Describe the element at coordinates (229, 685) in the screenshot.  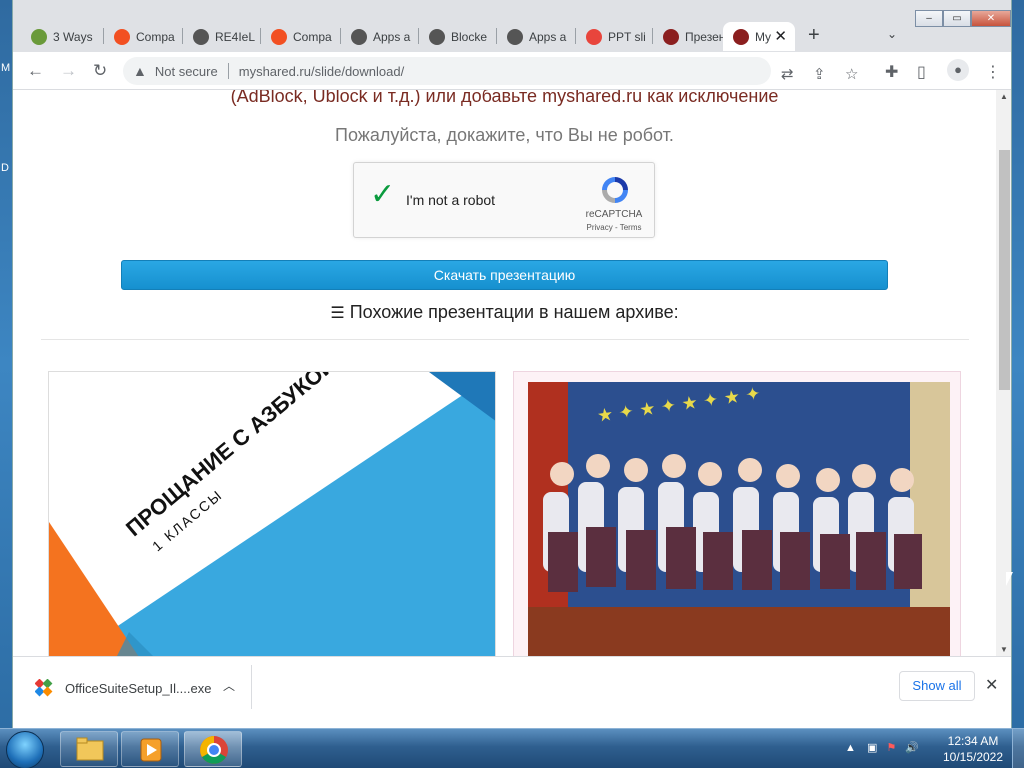
I see `chevron-up-icon: ︿` at that location.